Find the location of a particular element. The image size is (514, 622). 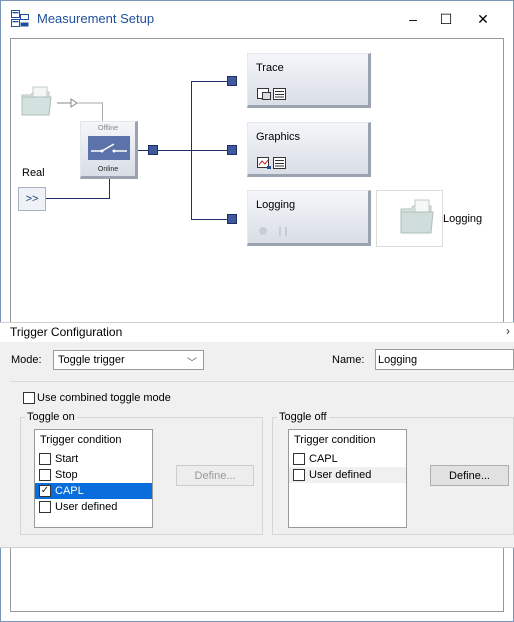

measurement-setup-app-icon is located at coordinates (20, 18).